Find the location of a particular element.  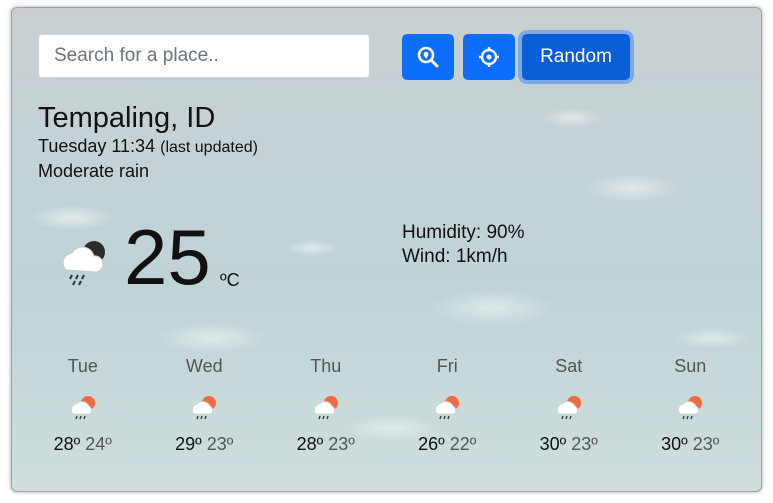

forecast-high: 26º is located at coordinates (431, 444).